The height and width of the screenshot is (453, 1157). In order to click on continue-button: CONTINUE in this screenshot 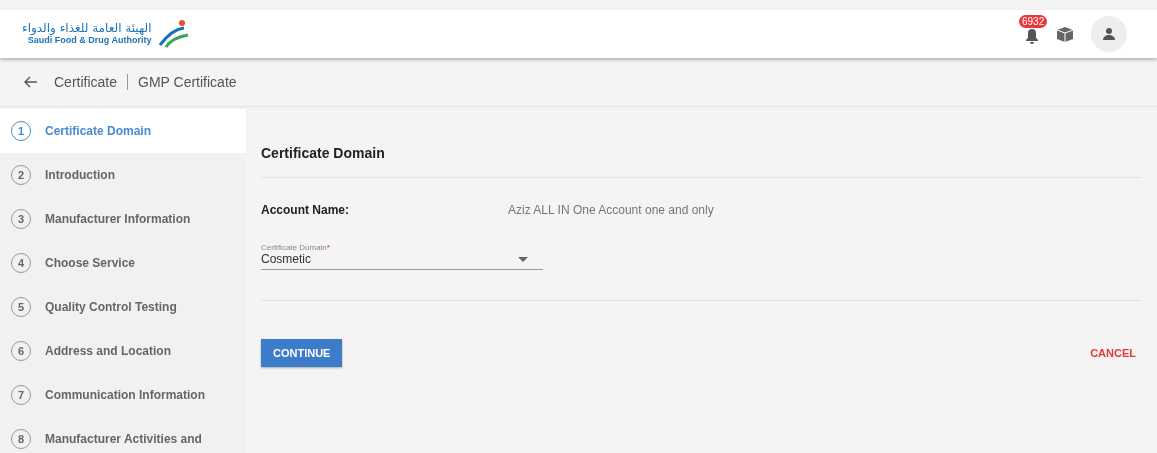, I will do `click(302, 353)`.